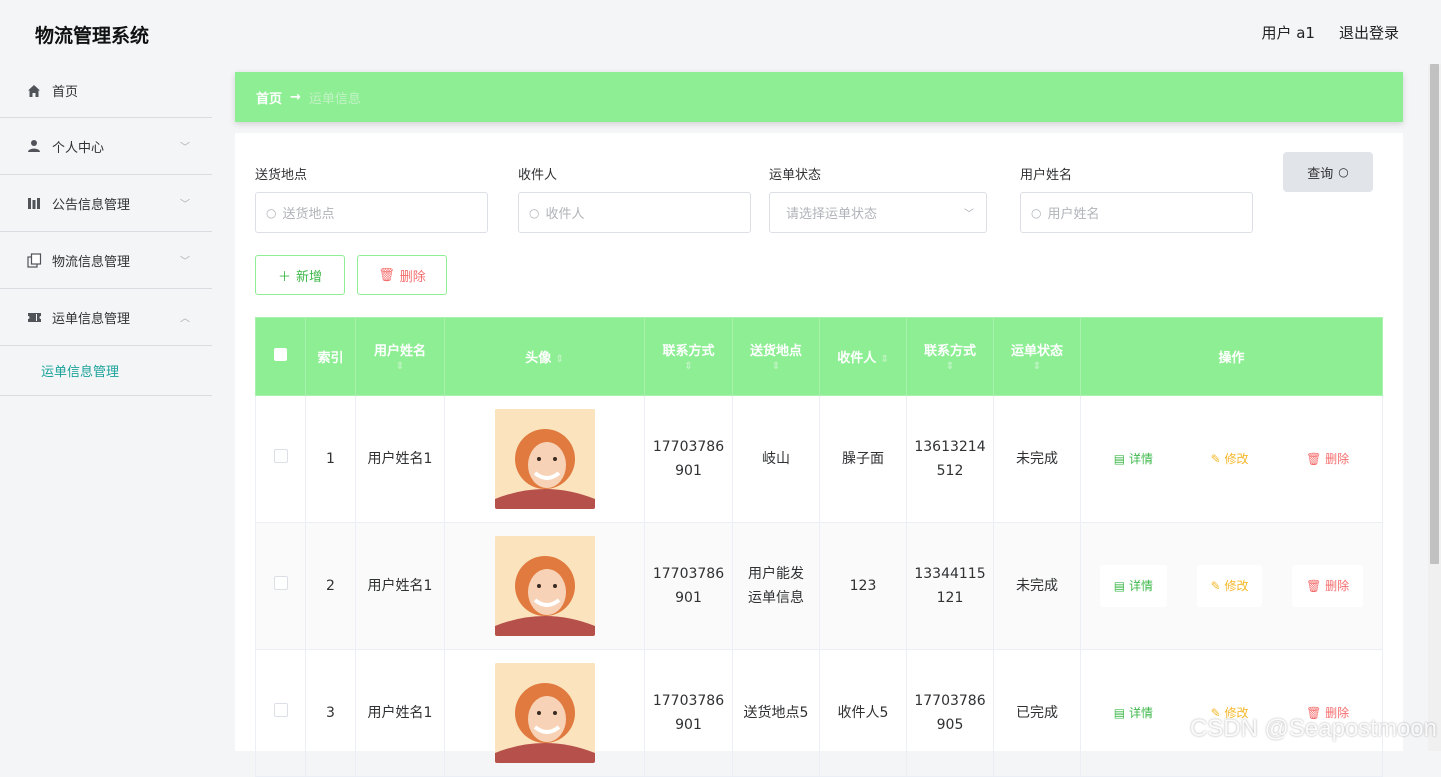  I want to click on chevron-down-icon: ﹀, so click(969, 212).